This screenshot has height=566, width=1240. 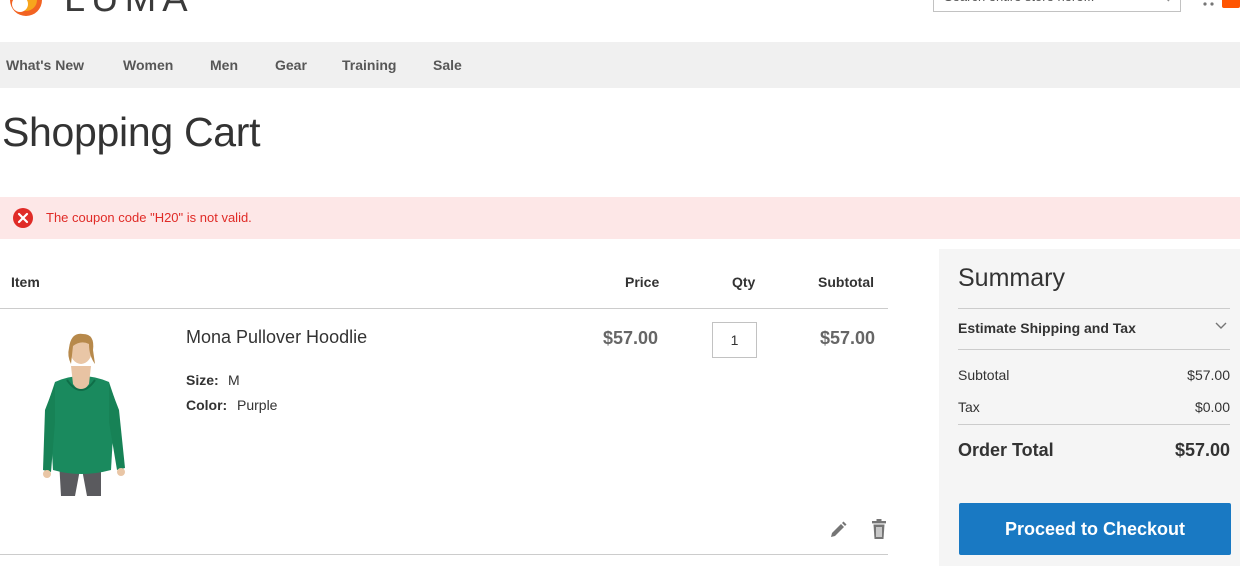 I want to click on nav-item-sale: Sale, so click(x=447, y=65).